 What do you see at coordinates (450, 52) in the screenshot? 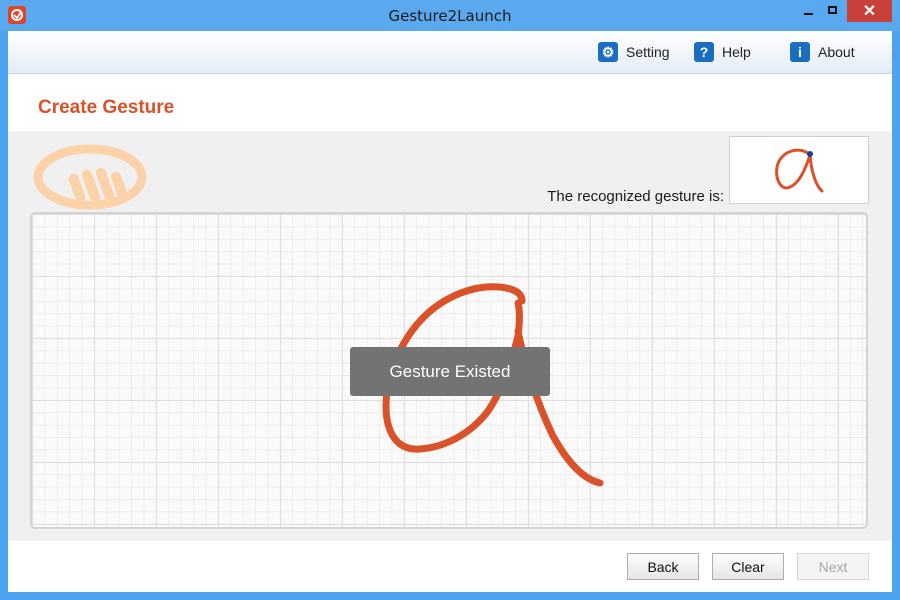
I see `toolbar: ⚙ Setting ? Help i About` at bounding box center [450, 52].